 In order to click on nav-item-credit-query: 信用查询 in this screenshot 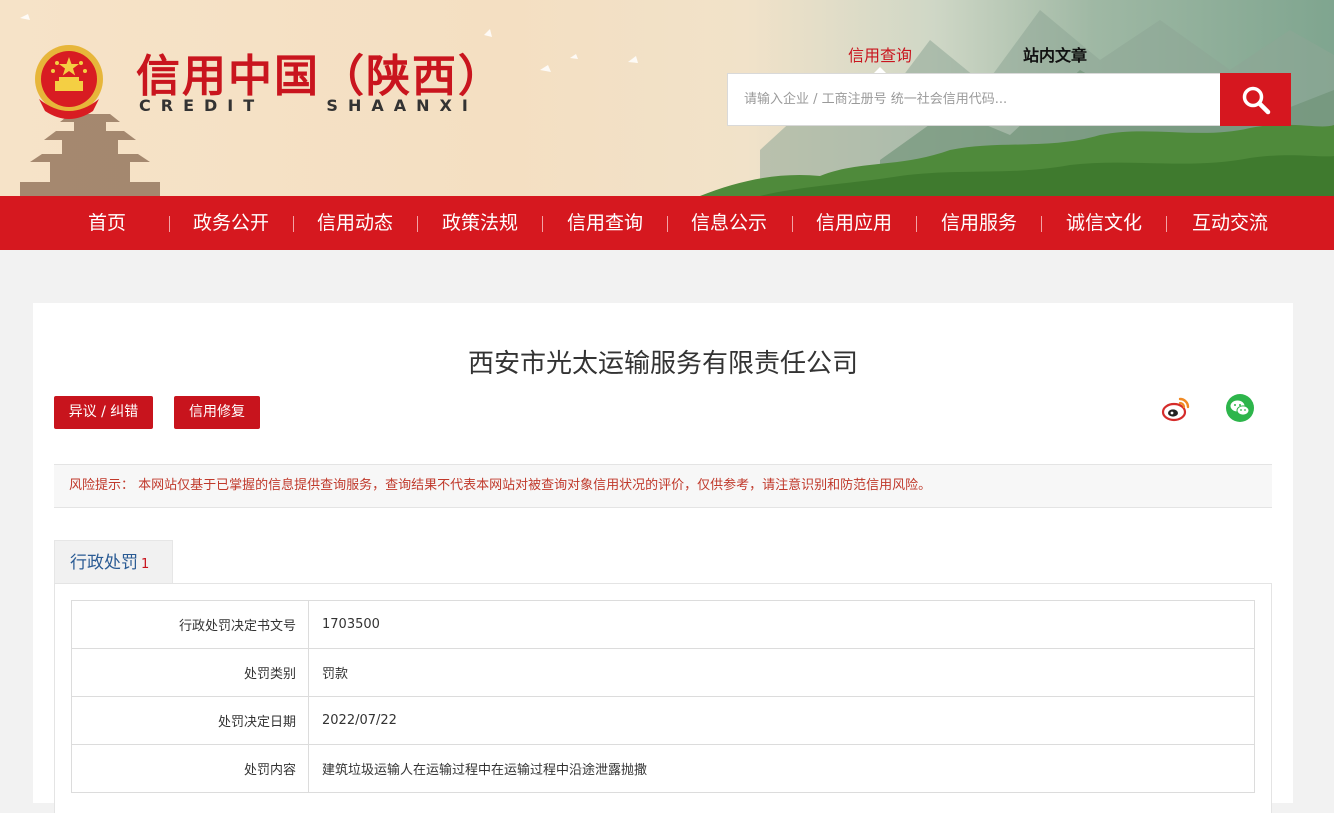, I will do `click(605, 223)`.